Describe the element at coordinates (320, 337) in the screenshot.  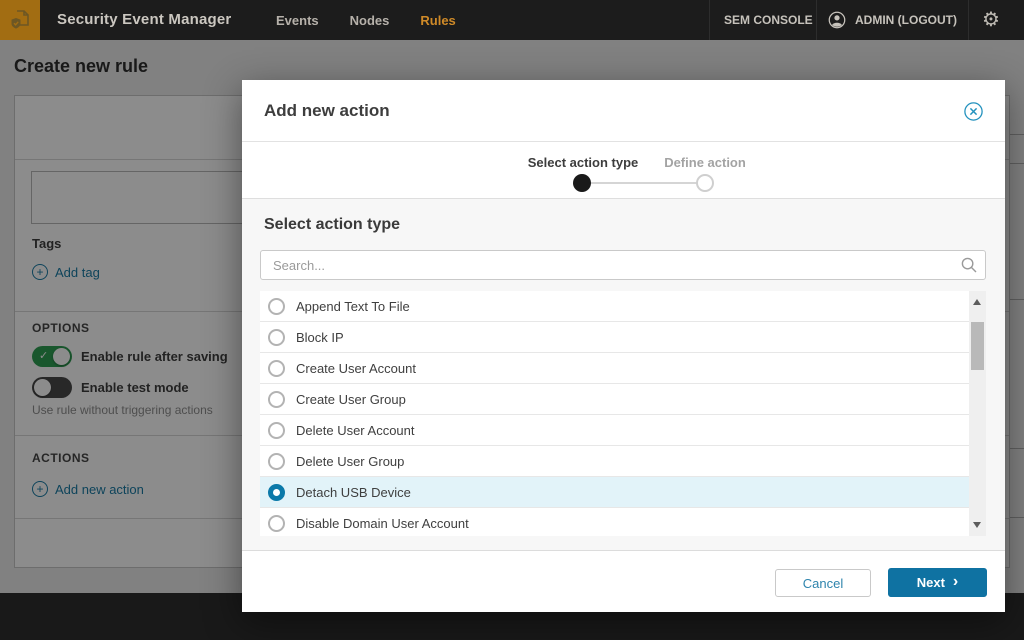
I see `option-label: Block IP` at that location.